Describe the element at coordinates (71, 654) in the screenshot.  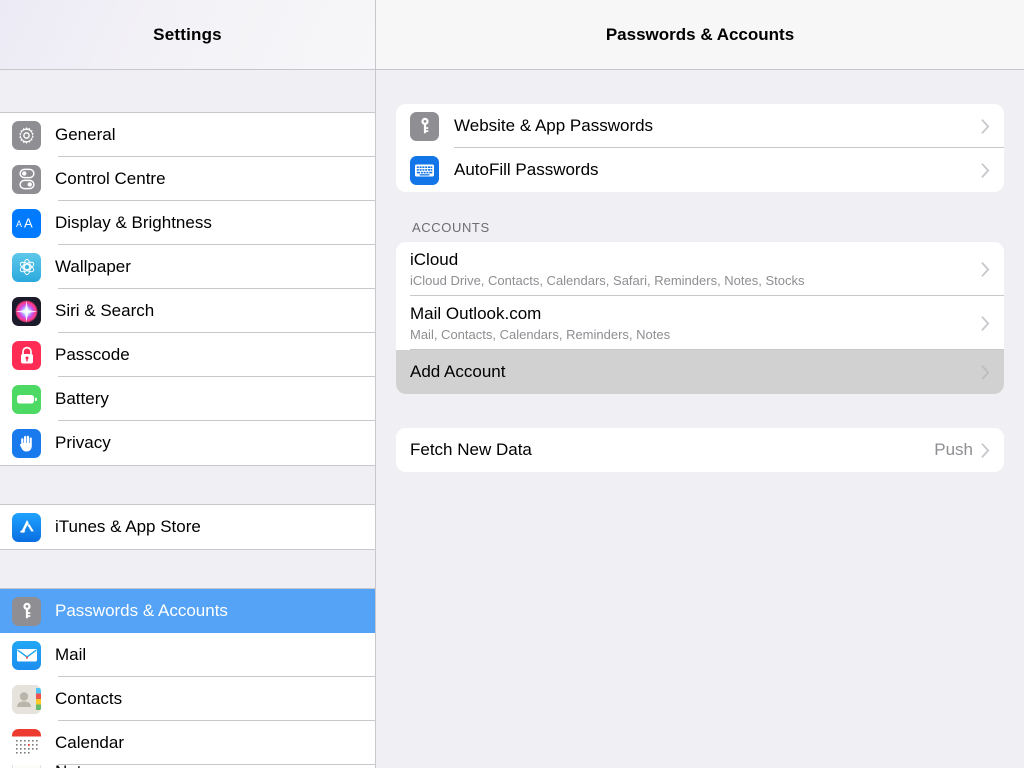
I see `sidebar-item-label: Mail` at that location.